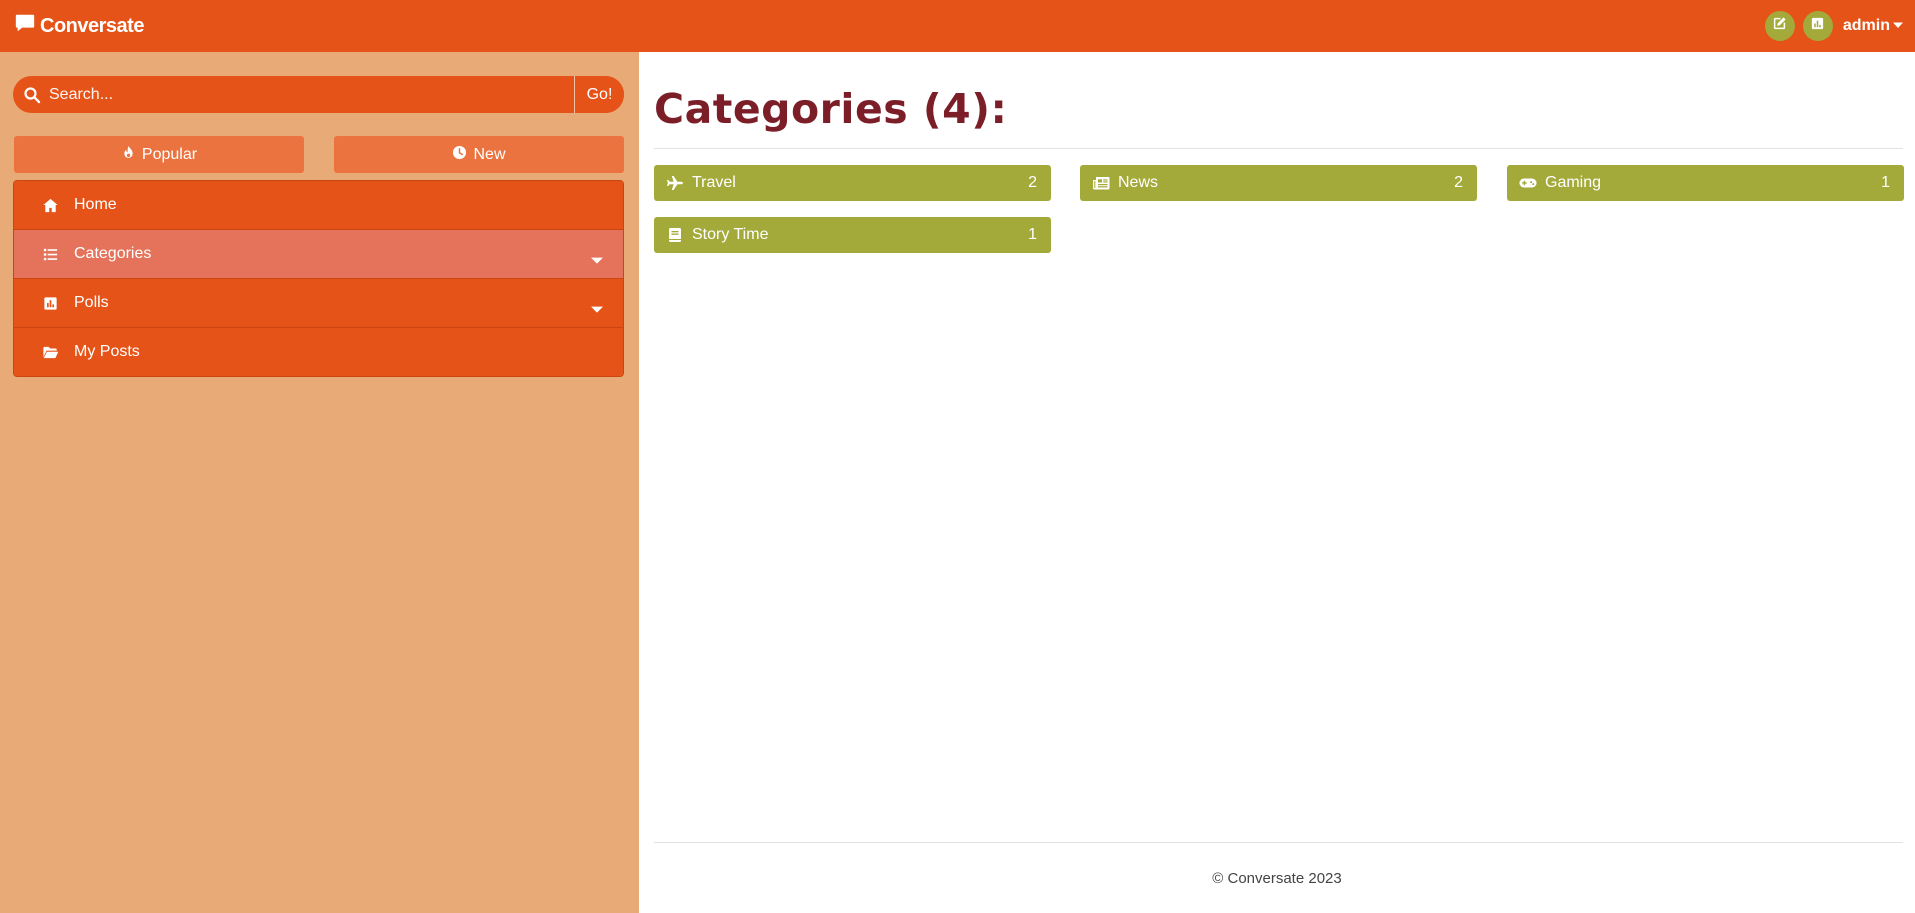 The image size is (1915, 913). I want to click on stats-button, so click(1817, 26).